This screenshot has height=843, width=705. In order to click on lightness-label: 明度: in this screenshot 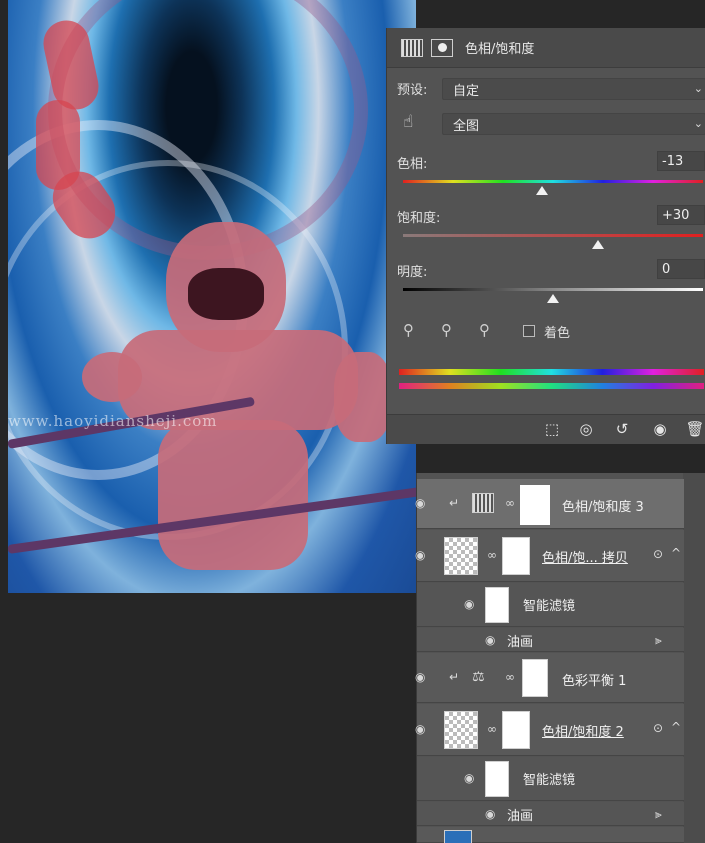, I will do `click(412, 272)`.